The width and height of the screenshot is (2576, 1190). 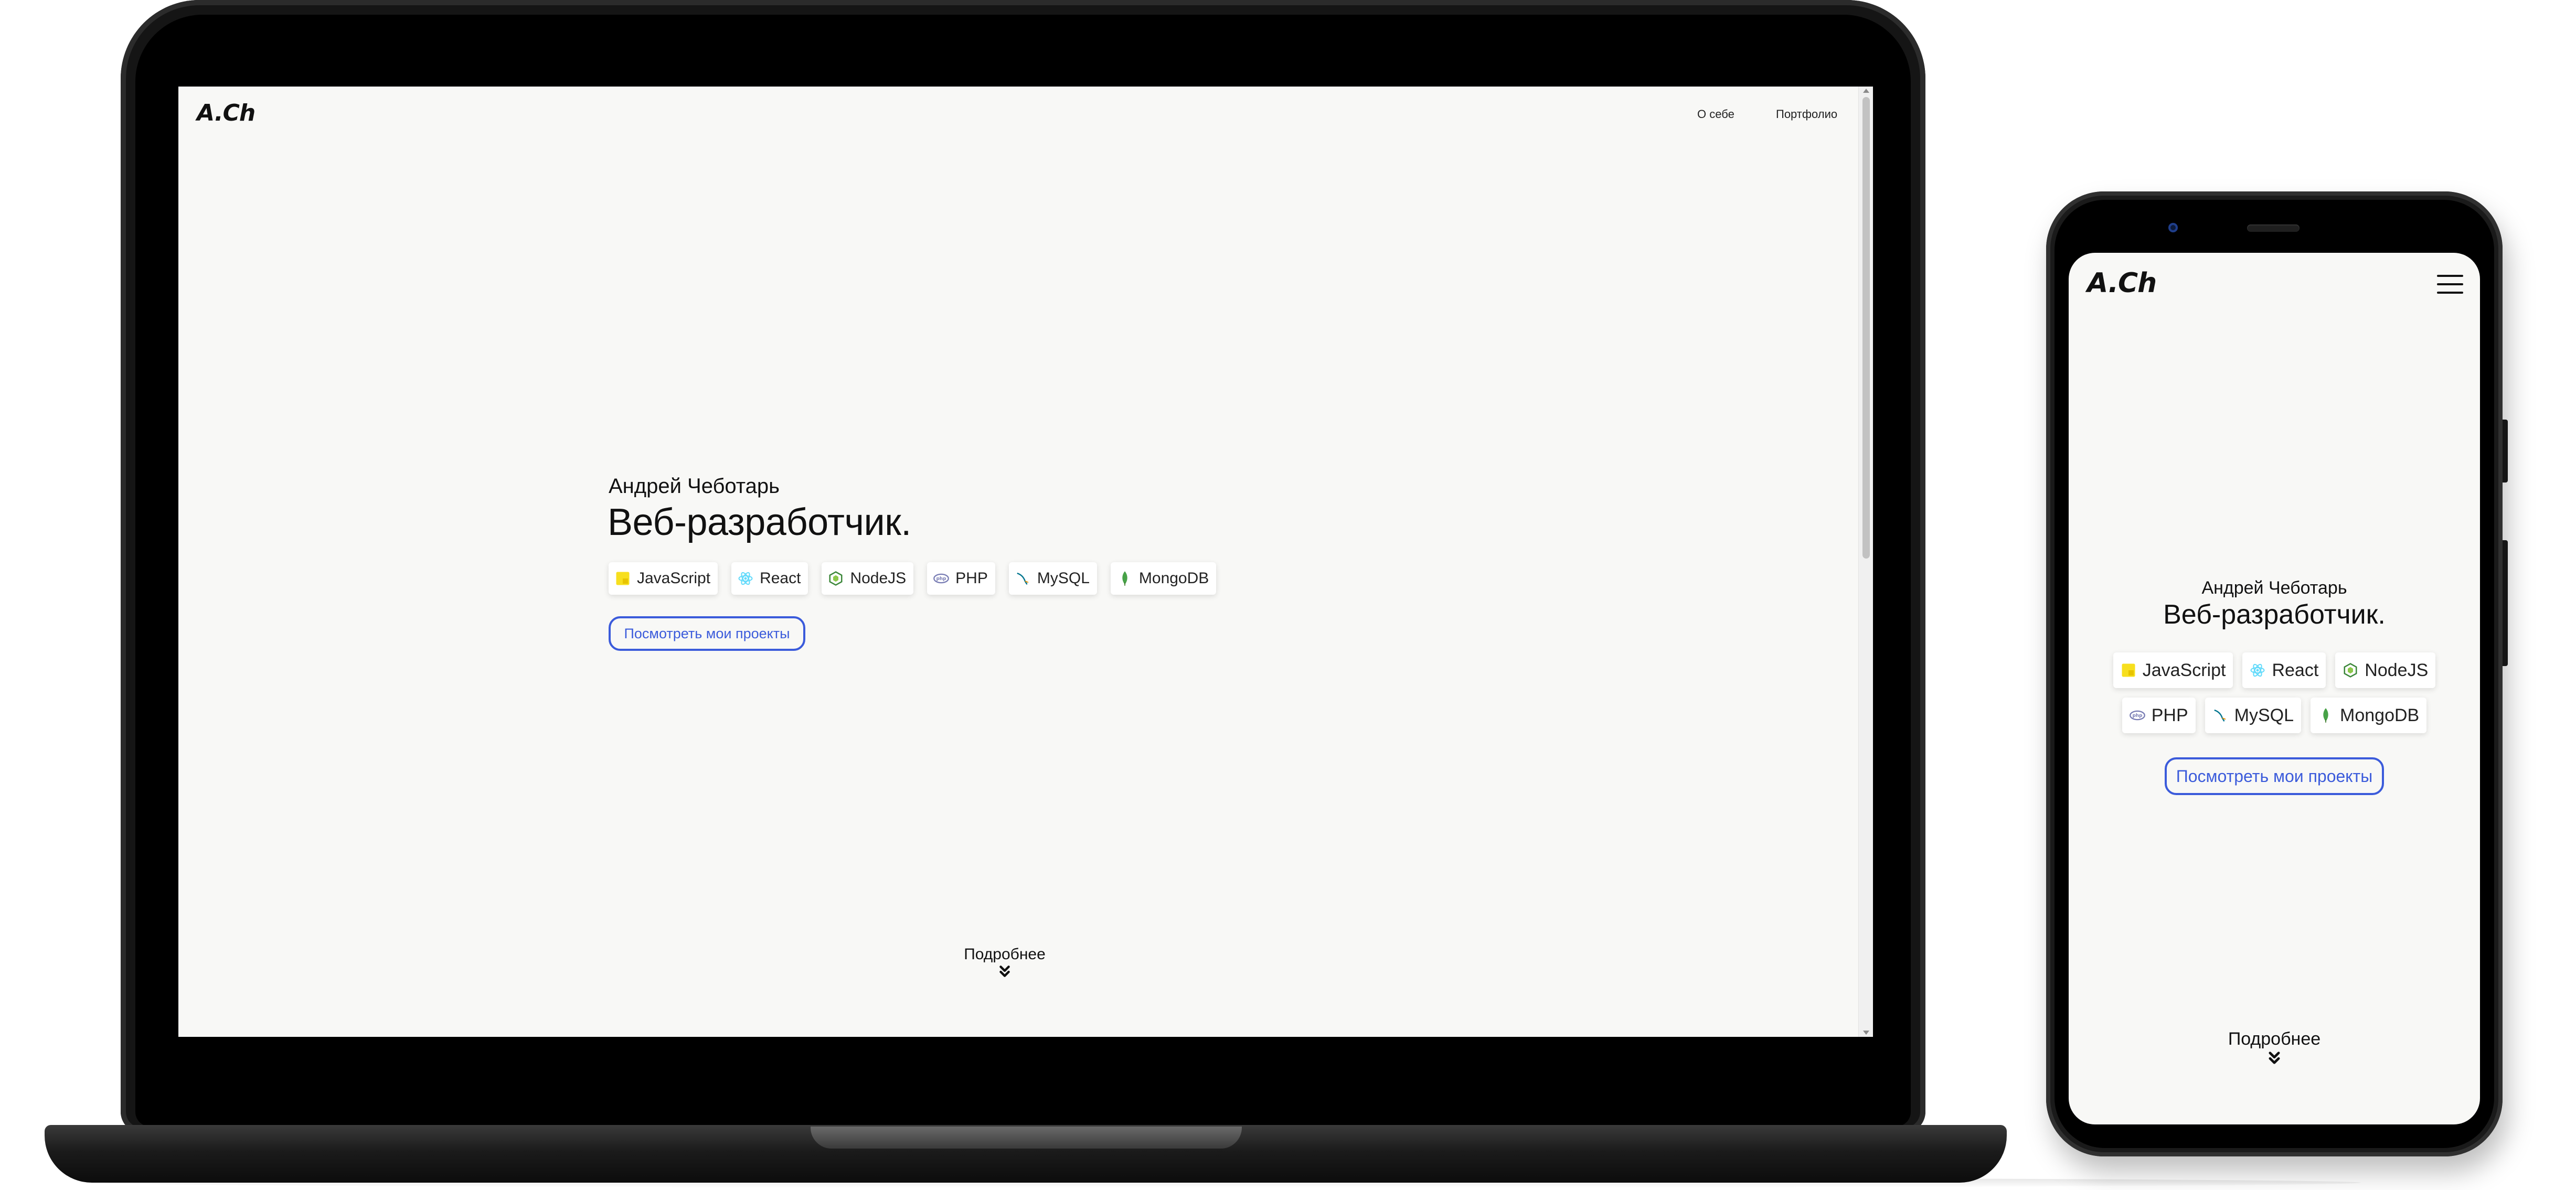 What do you see at coordinates (1866, 328) in the screenshot?
I see `scroll-thumb` at bounding box center [1866, 328].